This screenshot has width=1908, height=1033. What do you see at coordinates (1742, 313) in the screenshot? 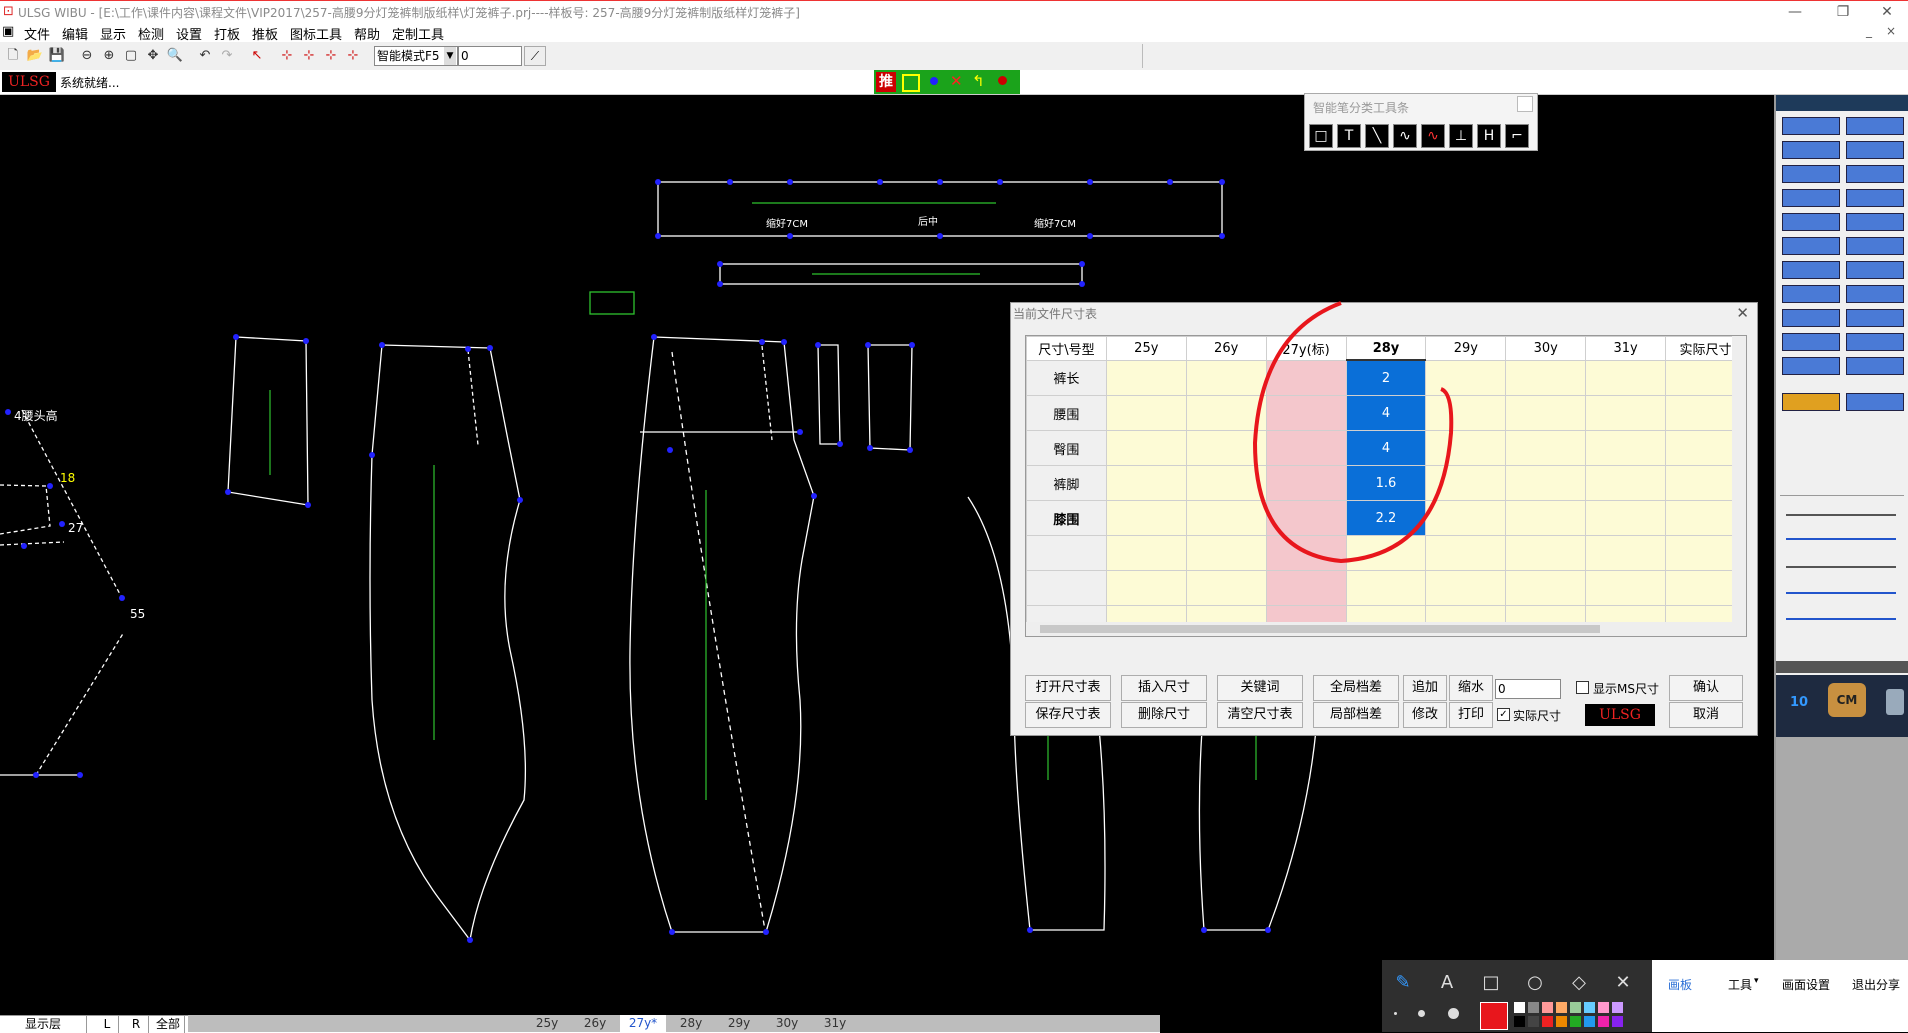
I see `dialog-close-button: ✕` at bounding box center [1742, 313].